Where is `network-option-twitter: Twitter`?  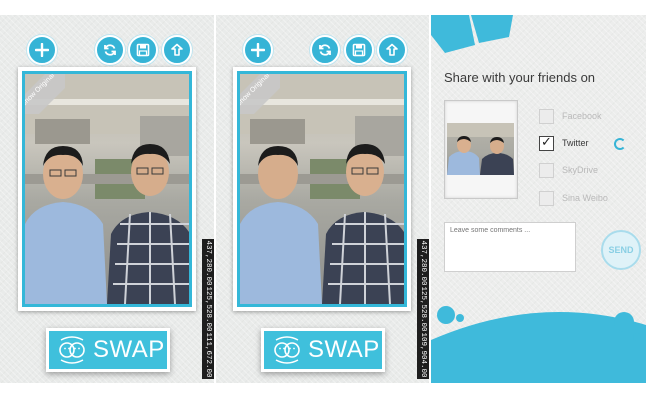
network-option-twitter: Twitter is located at coordinates (564, 142).